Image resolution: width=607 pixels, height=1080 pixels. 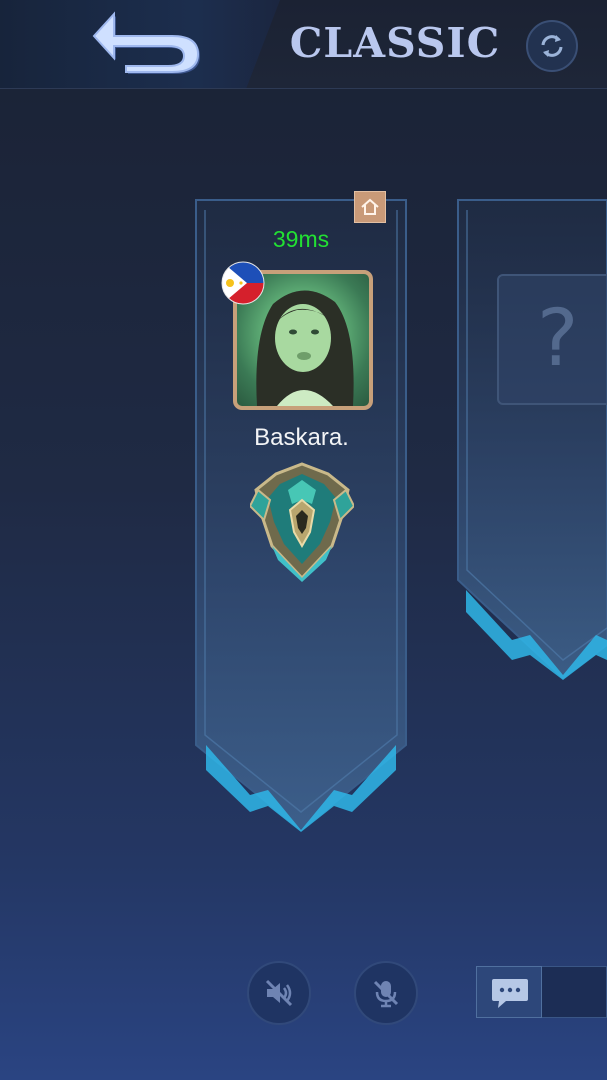 I want to click on speaker-muted-icon, so click(x=279, y=993).